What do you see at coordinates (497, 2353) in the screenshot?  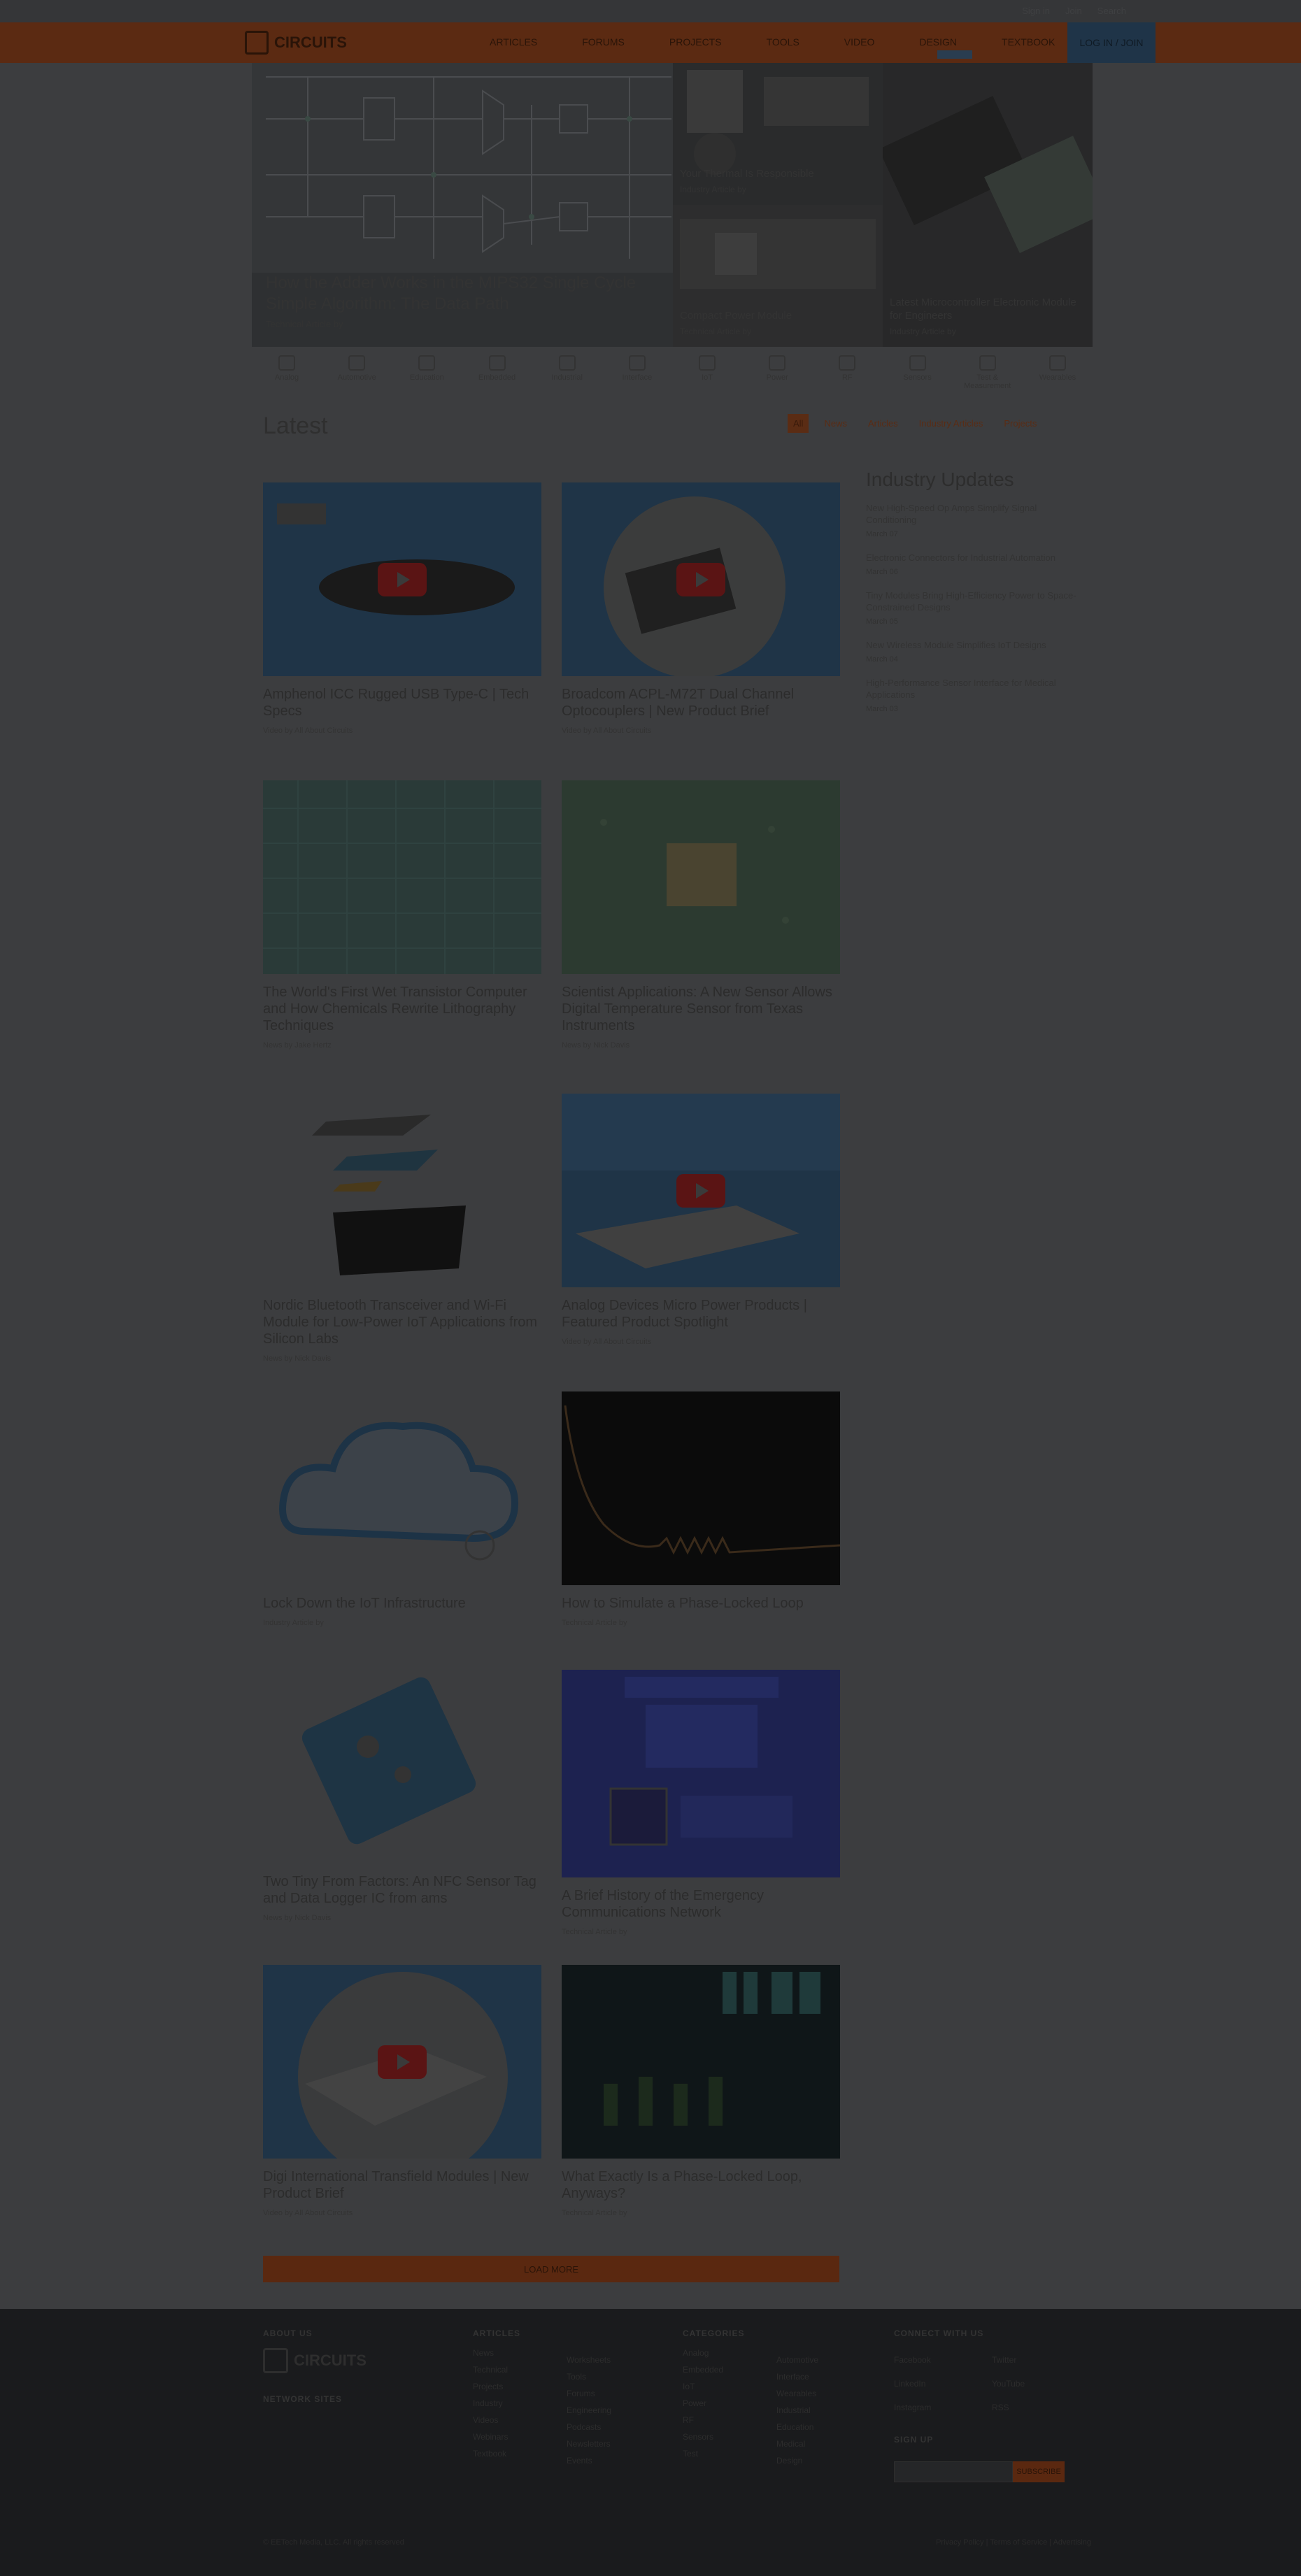 I see `footer-link: News` at bounding box center [497, 2353].